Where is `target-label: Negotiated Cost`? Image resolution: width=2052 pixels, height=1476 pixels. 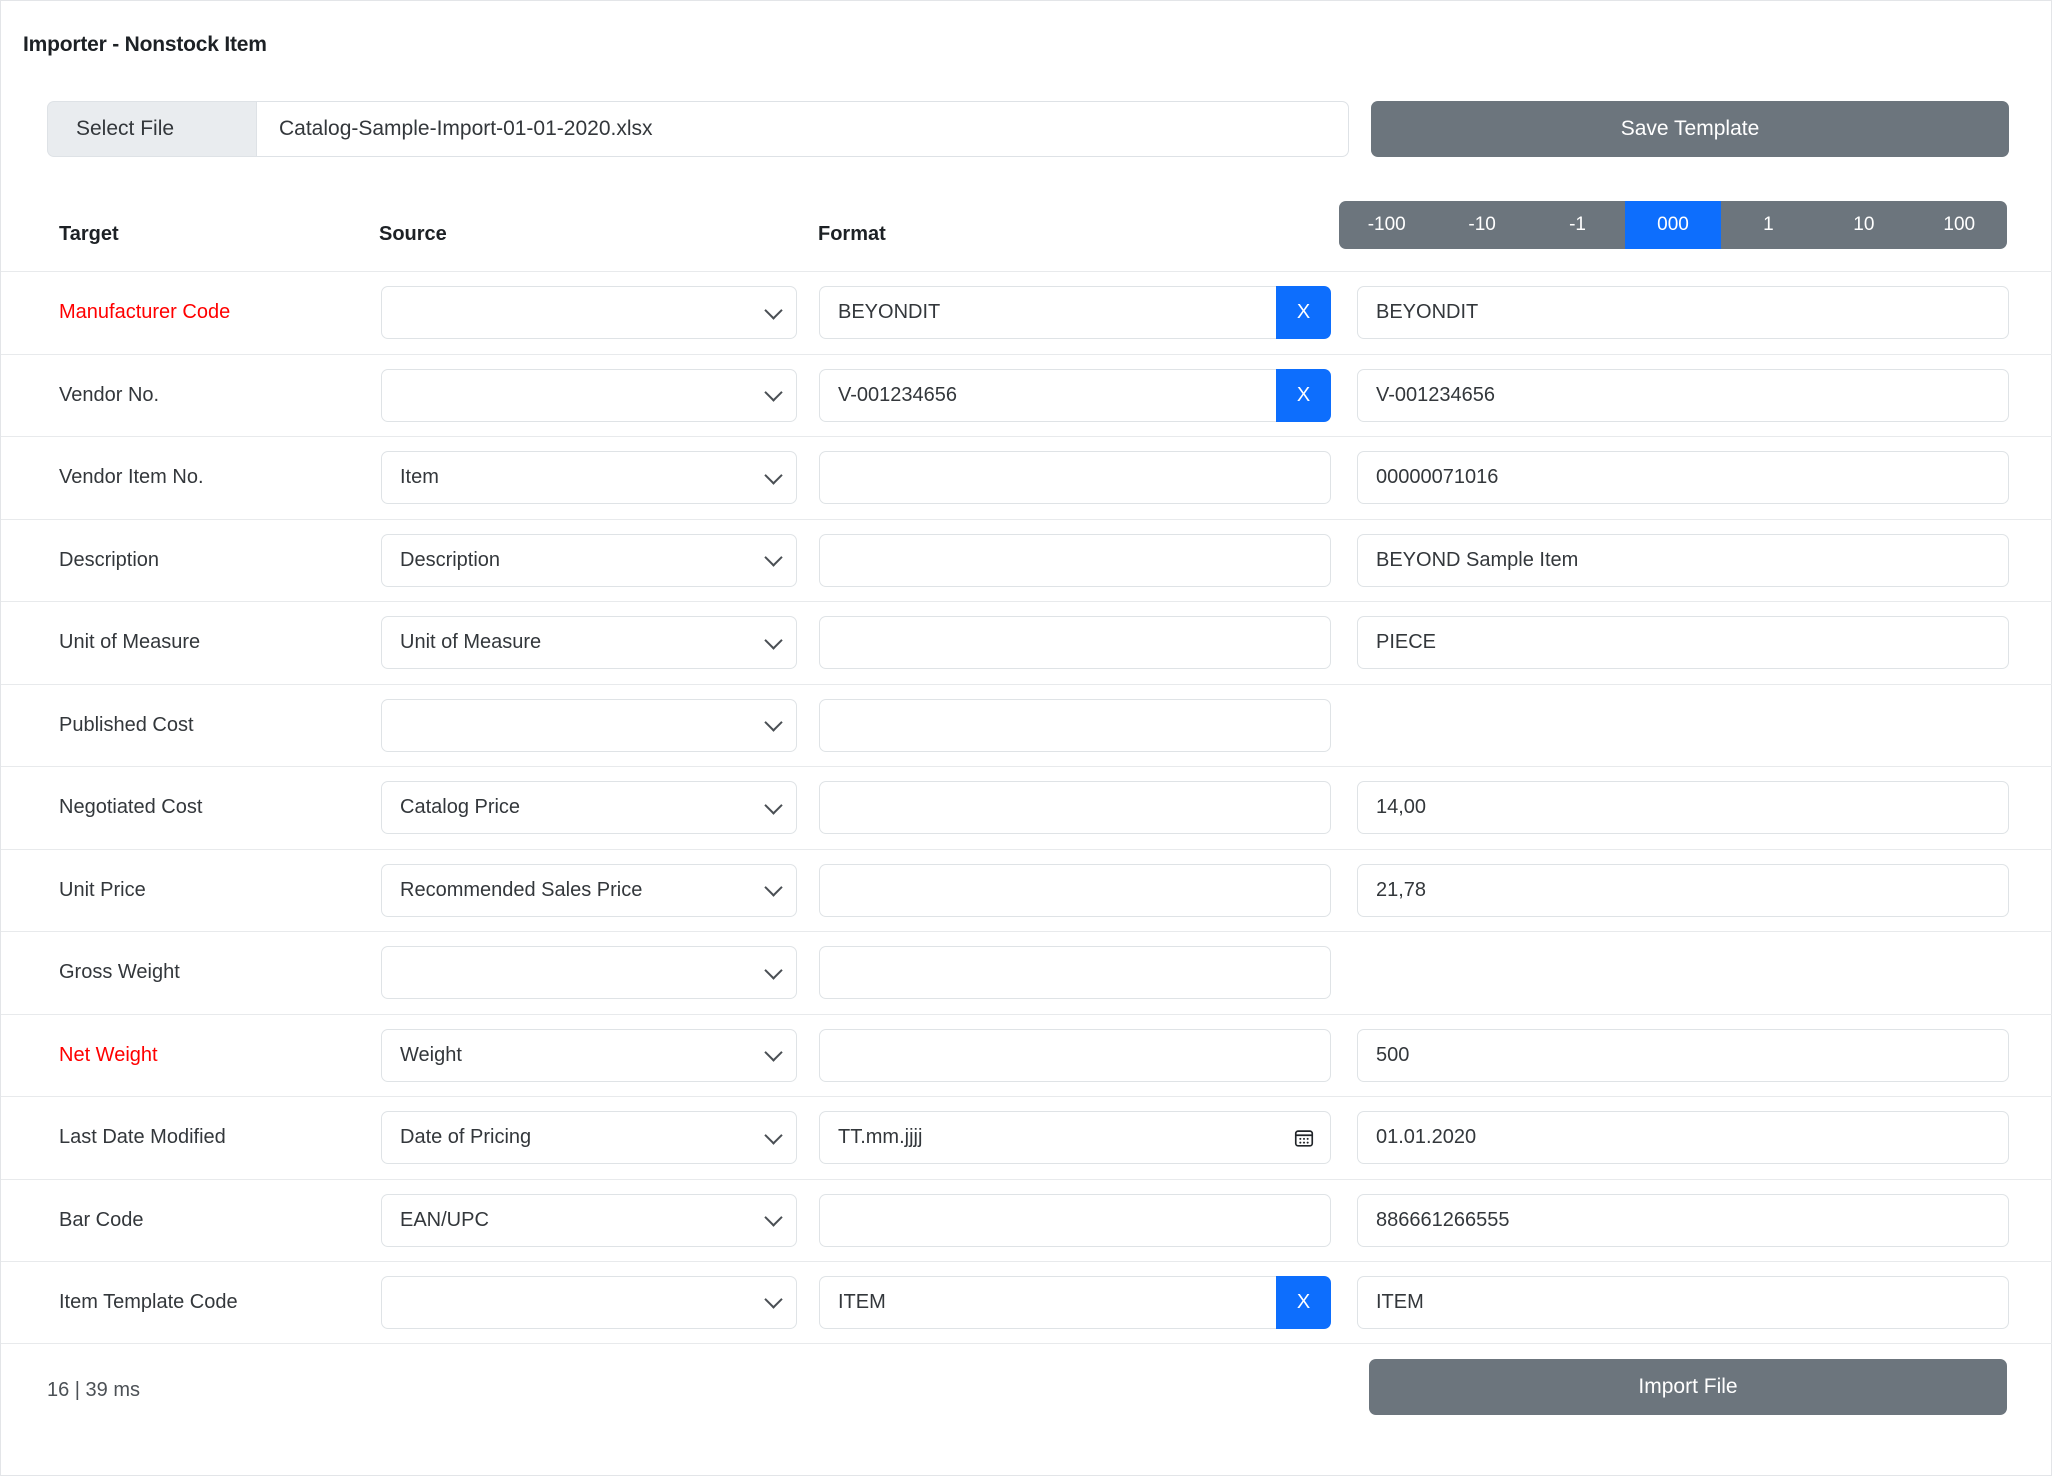 target-label: Negotiated Cost is located at coordinates (131, 807).